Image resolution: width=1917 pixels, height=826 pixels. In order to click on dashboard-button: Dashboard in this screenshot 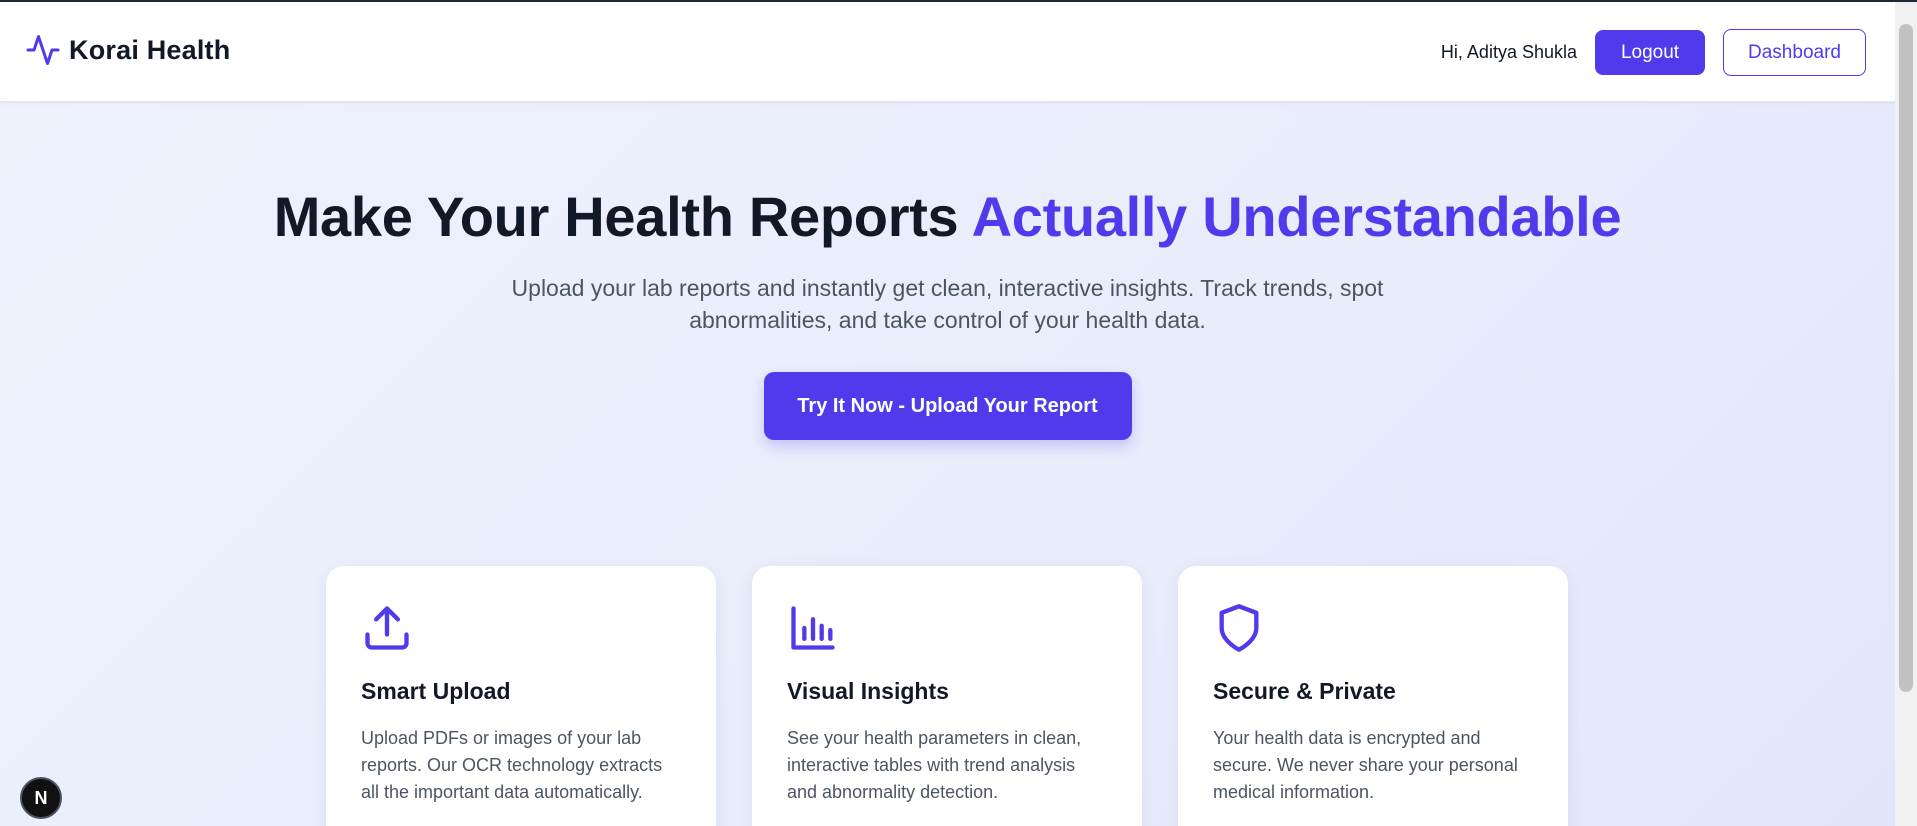, I will do `click(1794, 52)`.